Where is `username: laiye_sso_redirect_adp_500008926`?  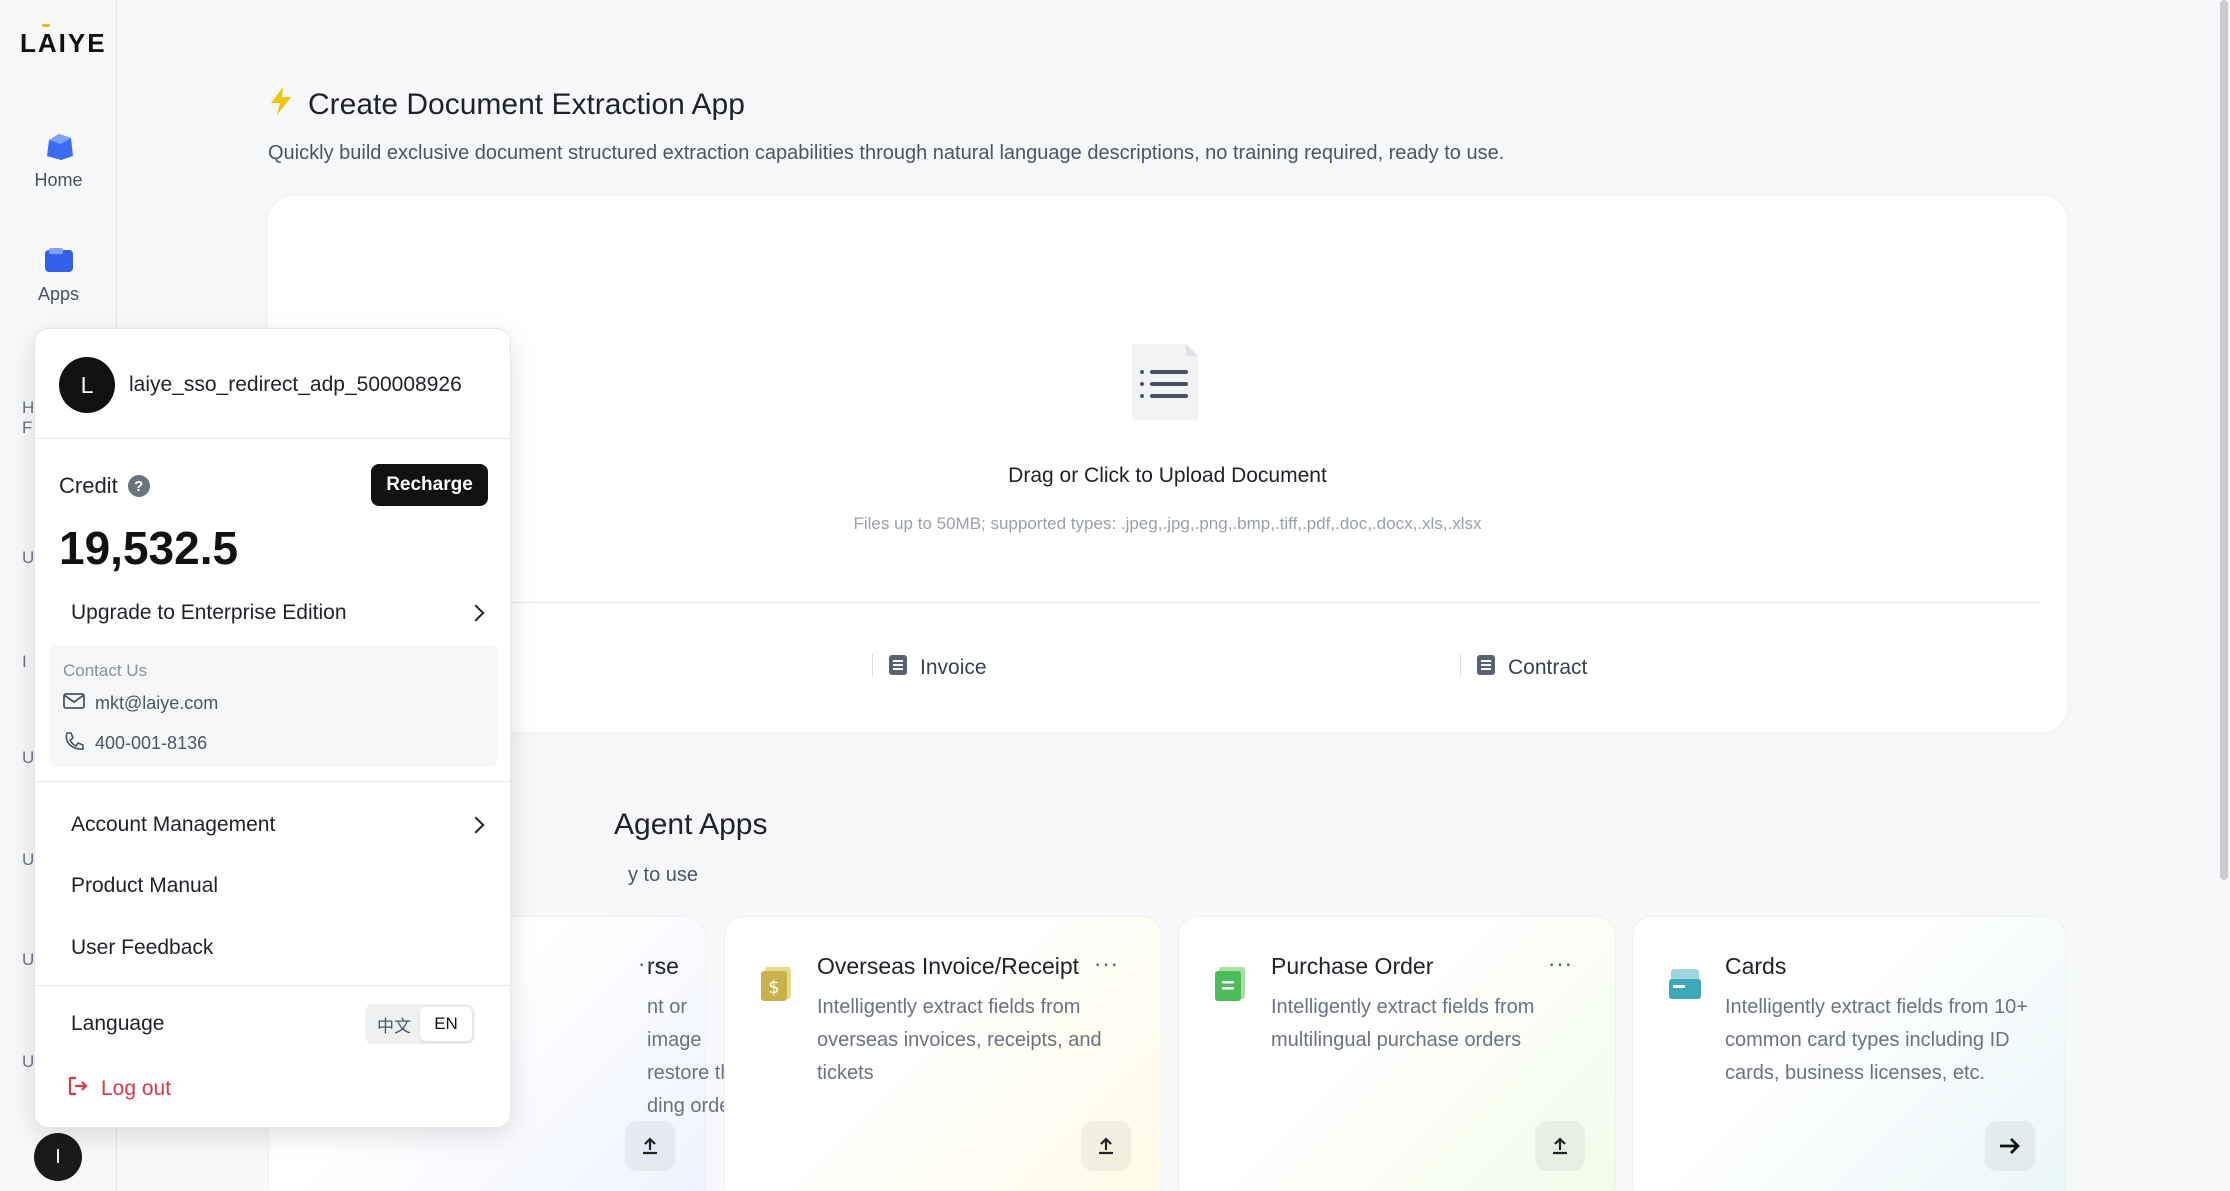
username: laiye_sso_redirect_adp_500008926 is located at coordinates (295, 384).